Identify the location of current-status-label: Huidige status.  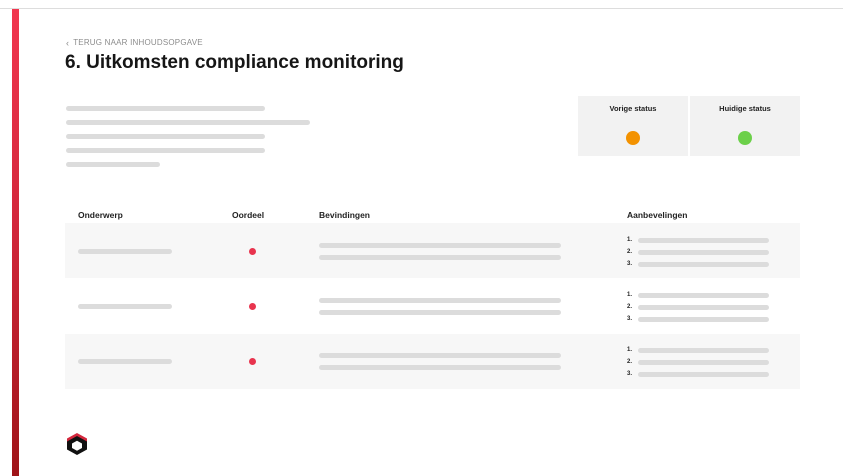
(745, 108).